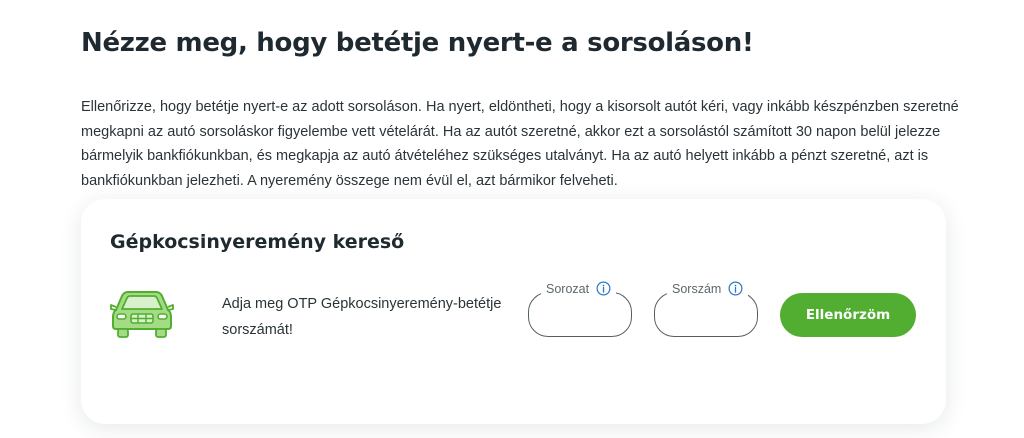  Describe the element at coordinates (257, 242) in the screenshot. I see `finder-title: Gépkocsinyeremény kereső` at that location.